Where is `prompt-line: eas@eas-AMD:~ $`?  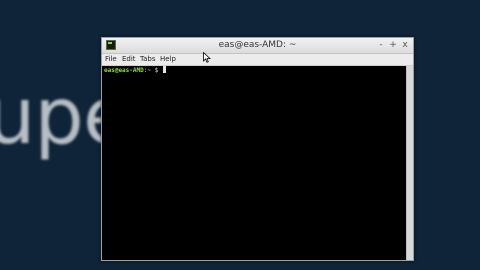
prompt-line: eas@eas-AMD:~ $ is located at coordinates (135, 70).